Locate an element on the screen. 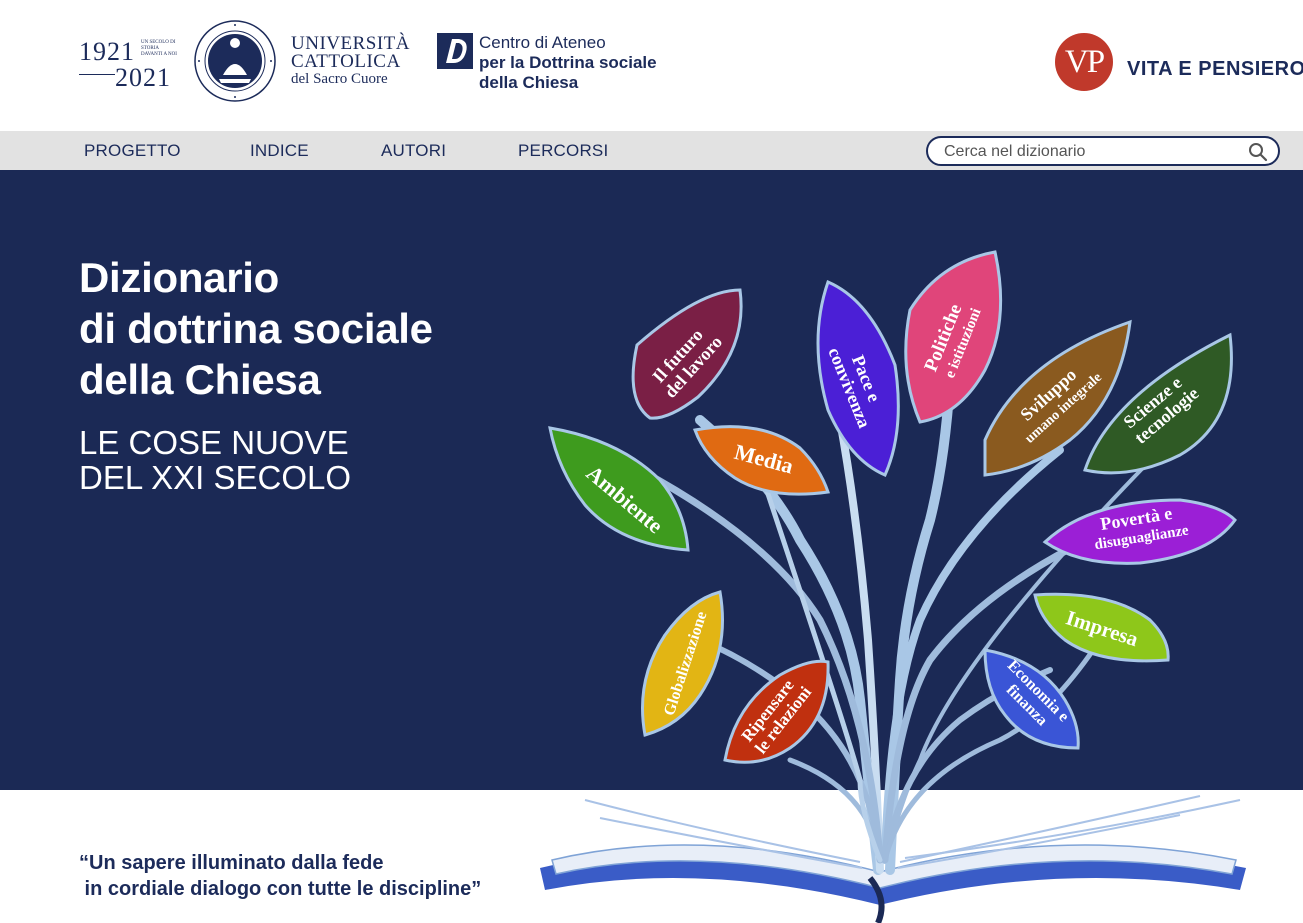  nav-item-percorsi: PERCORSI is located at coordinates (563, 150).